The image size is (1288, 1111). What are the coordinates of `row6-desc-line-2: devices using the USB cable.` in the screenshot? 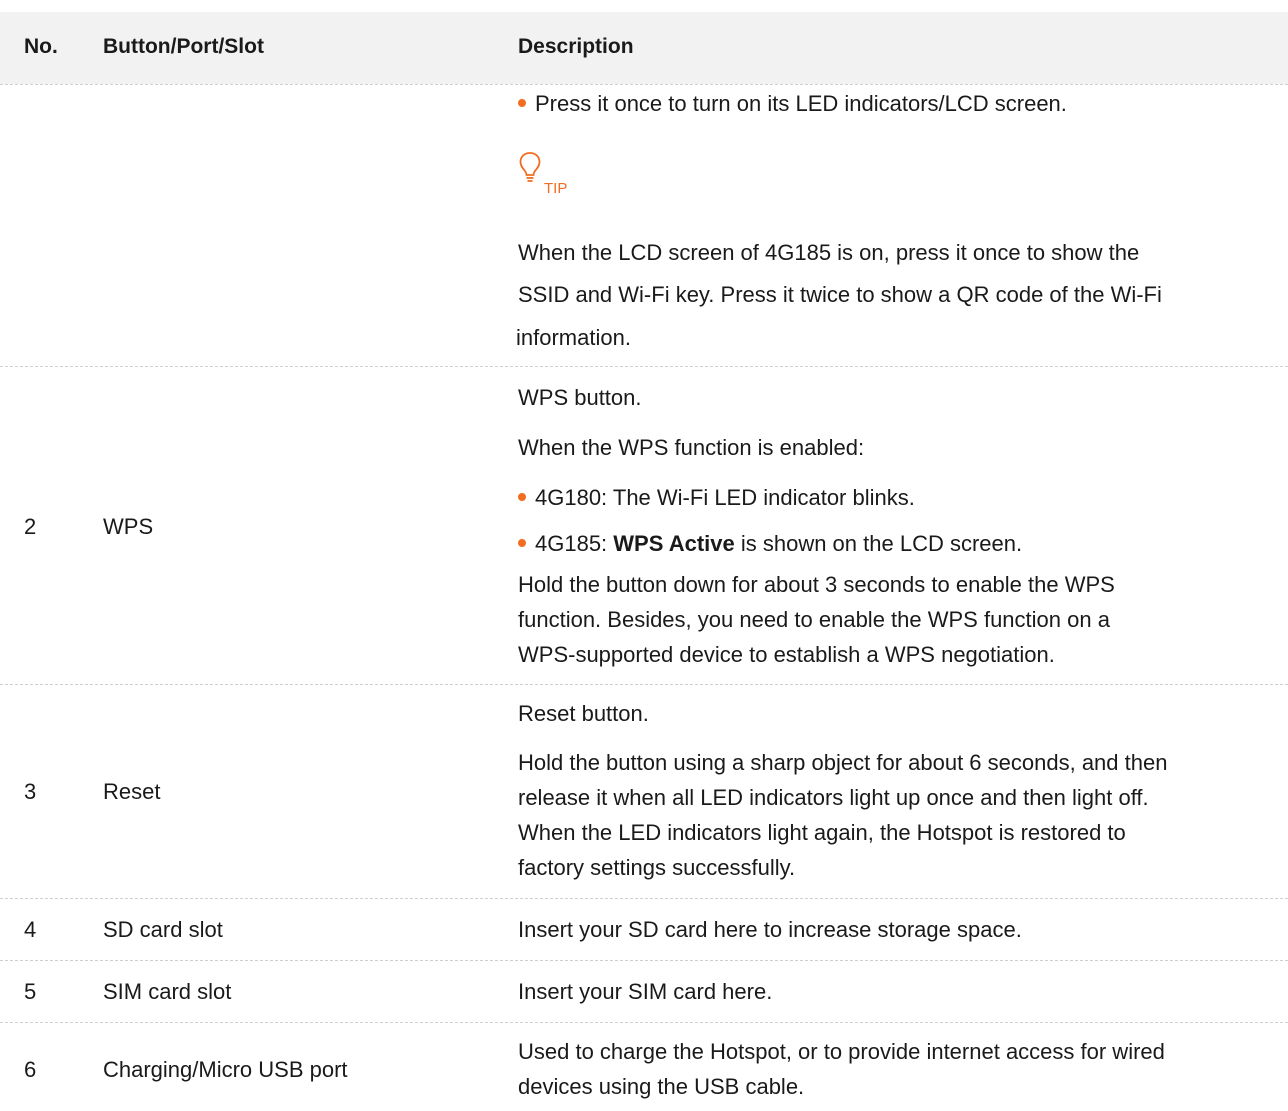 It's located at (661, 1086).